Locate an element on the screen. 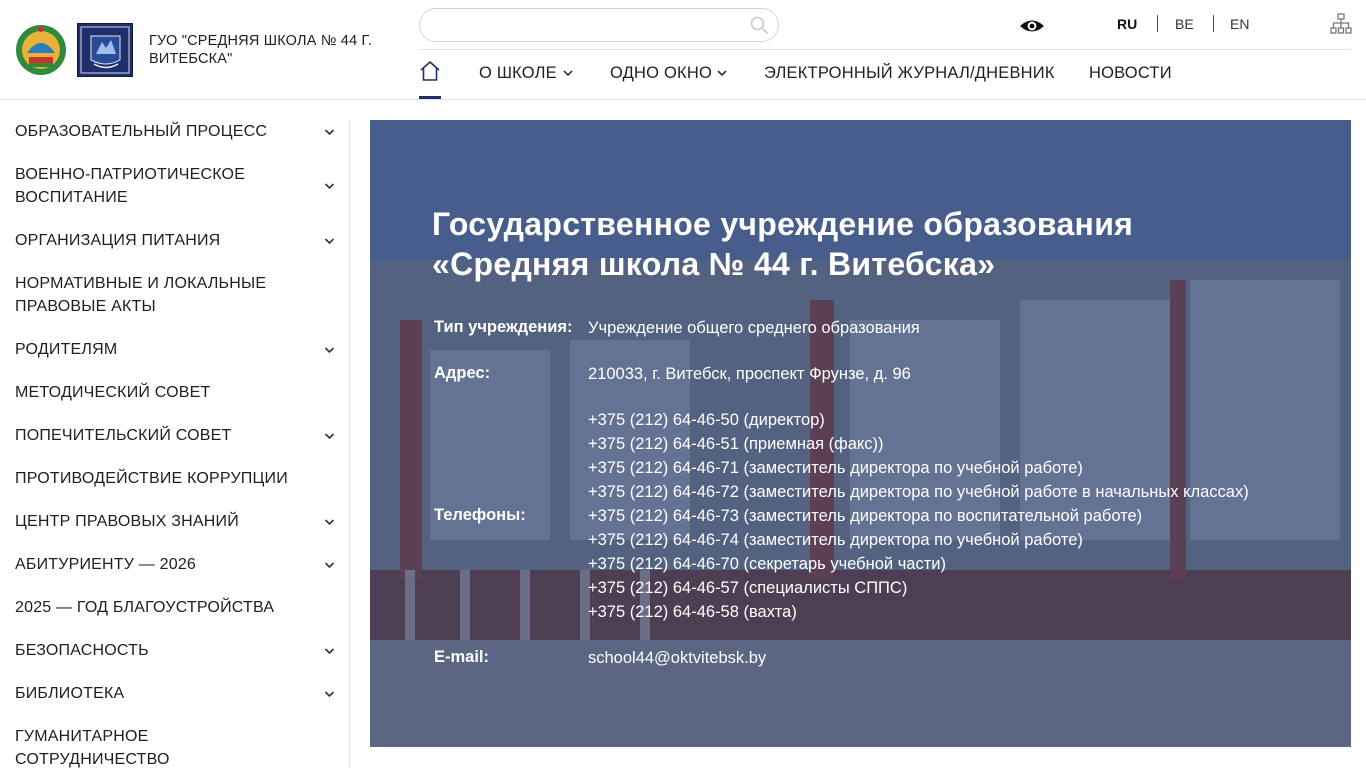  sidebar-item-label: ВОЕННО-ПАТРИОТИЧЕСКОЕ ВОСПИТАНИЕ is located at coordinates (130, 186).